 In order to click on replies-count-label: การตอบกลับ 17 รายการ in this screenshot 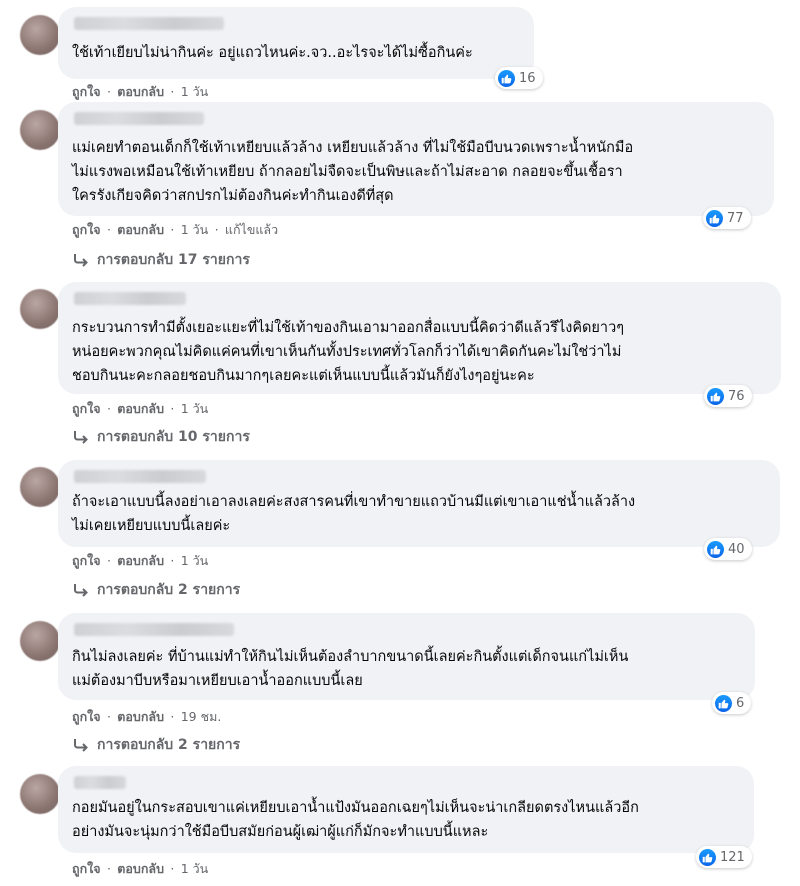, I will do `click(173, 260)`.